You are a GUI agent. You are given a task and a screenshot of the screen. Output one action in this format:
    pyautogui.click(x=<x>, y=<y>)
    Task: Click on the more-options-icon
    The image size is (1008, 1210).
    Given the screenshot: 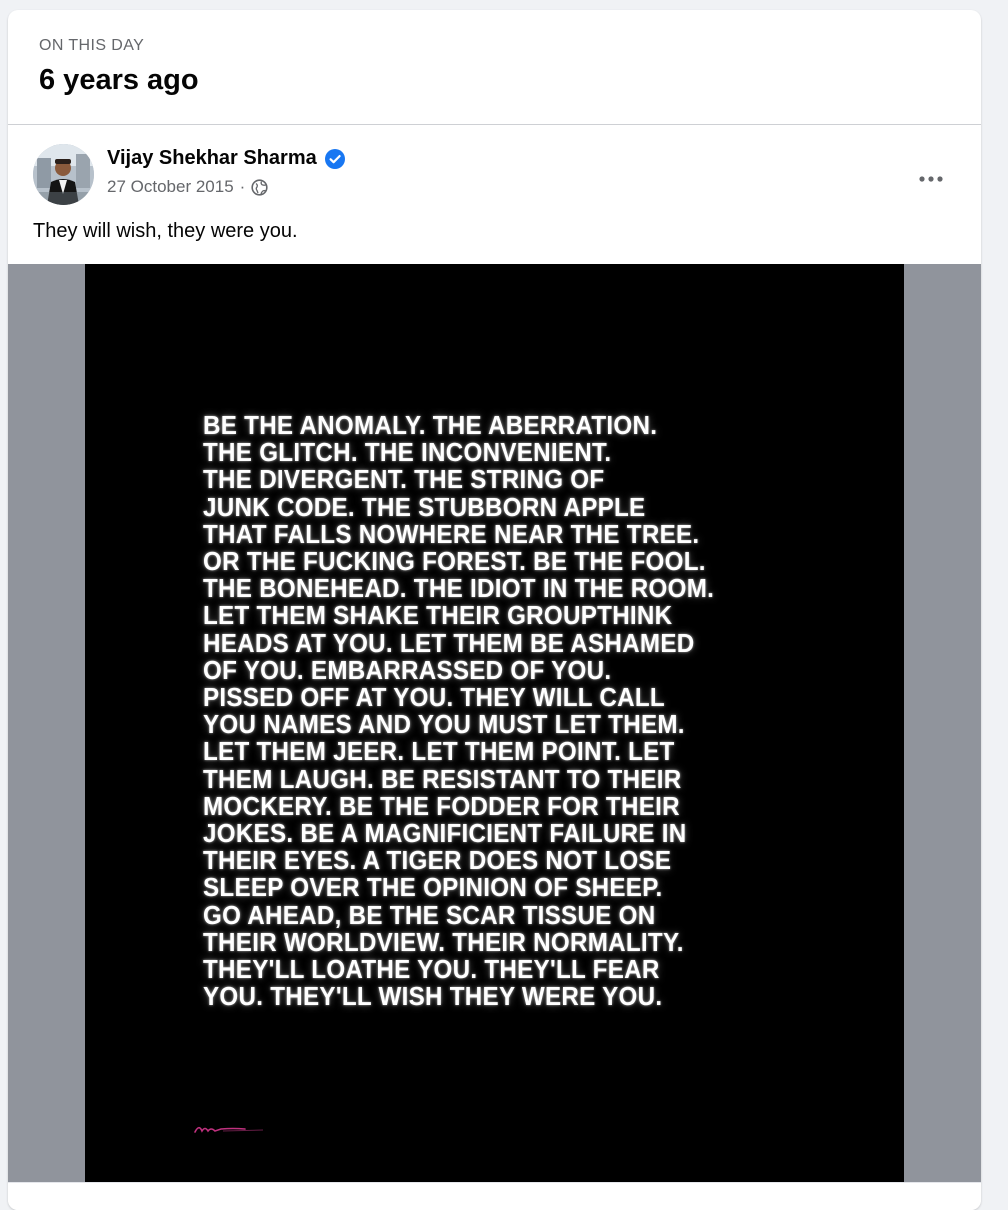 What is the action you would take?
    pyautogui.click(x=931, y=179)
    